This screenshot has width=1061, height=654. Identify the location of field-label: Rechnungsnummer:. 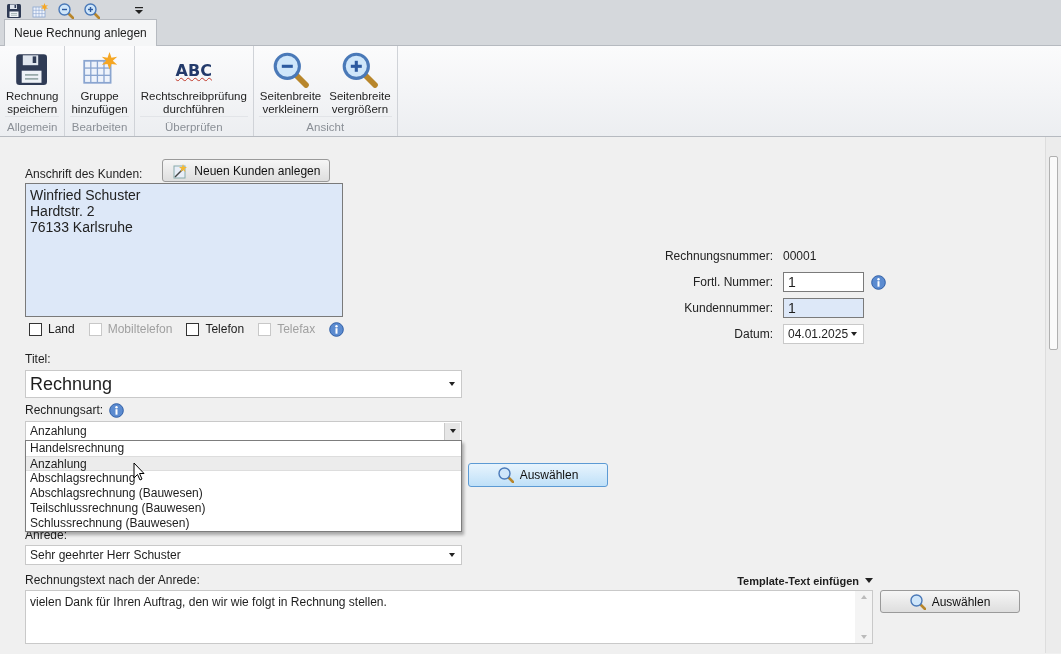
(718, 256).